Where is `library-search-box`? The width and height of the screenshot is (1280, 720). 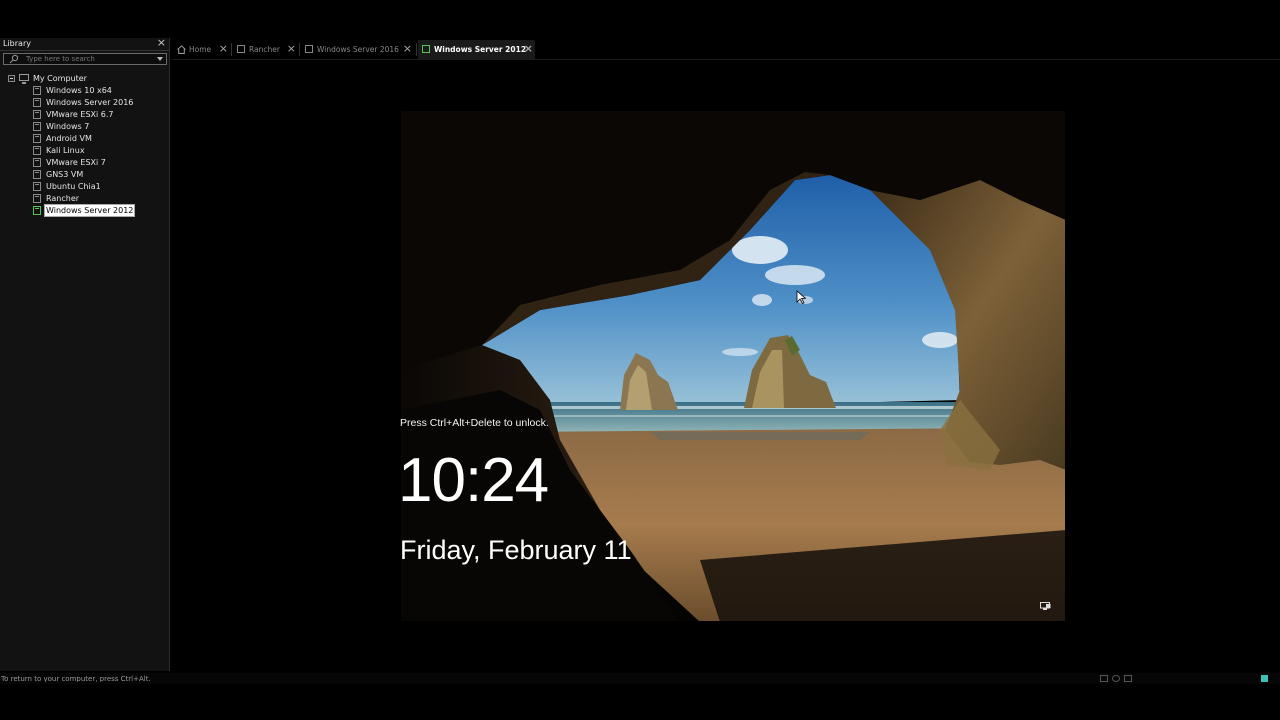 library-search-box is located at coordinates (85, 59).